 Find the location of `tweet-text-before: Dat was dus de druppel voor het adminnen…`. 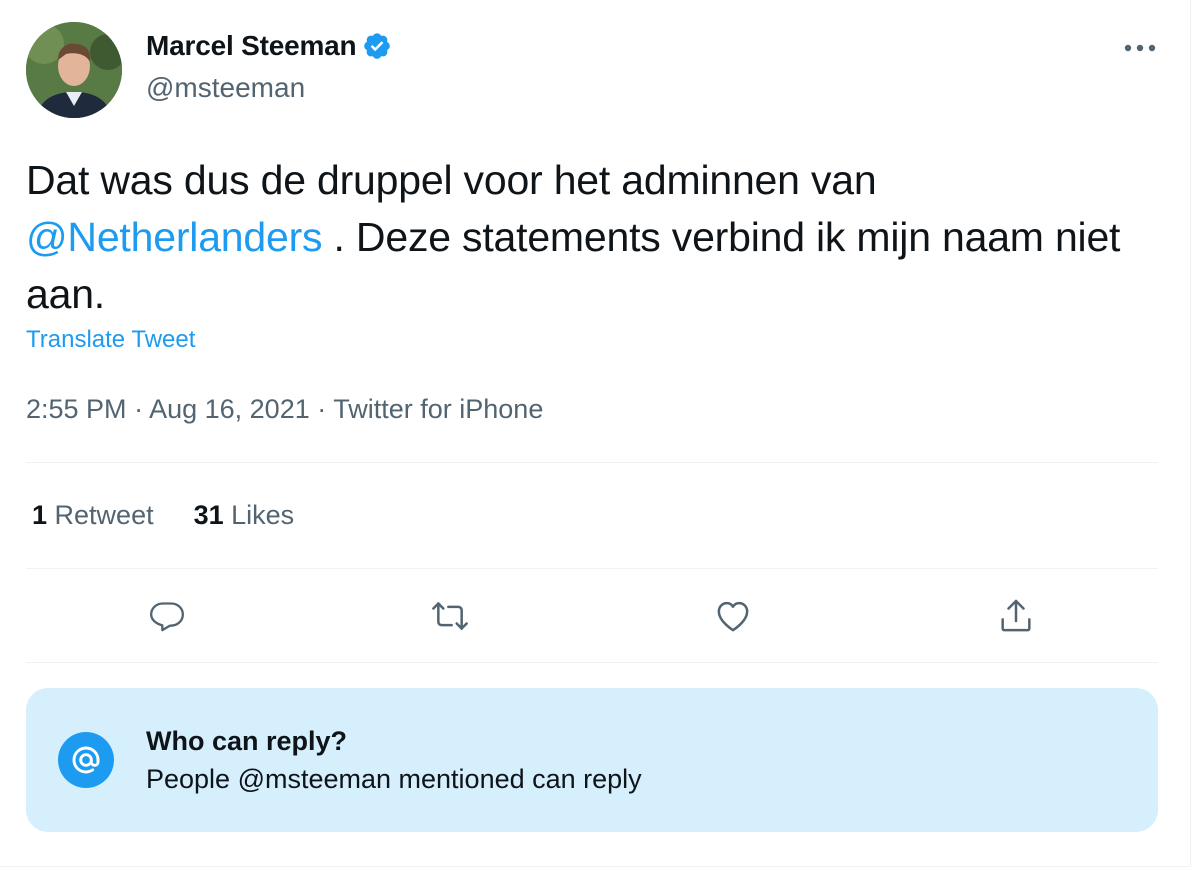

tweet-text-before: Dat was dus de druppel voor het adminnen… is located at coordinates (451, 180).